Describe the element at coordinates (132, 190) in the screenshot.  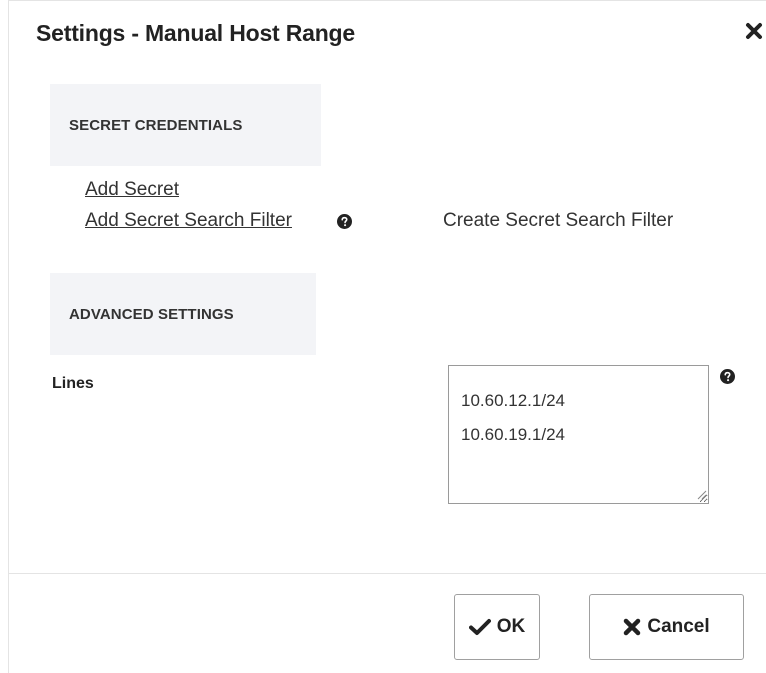
I see `add-secret-link: Add Secret` at that location.